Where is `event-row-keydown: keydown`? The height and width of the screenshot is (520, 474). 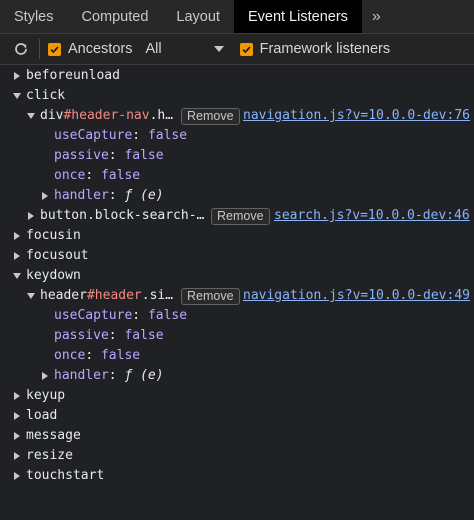 event-row-keydown: keydown is located at coordinates (237, 276).